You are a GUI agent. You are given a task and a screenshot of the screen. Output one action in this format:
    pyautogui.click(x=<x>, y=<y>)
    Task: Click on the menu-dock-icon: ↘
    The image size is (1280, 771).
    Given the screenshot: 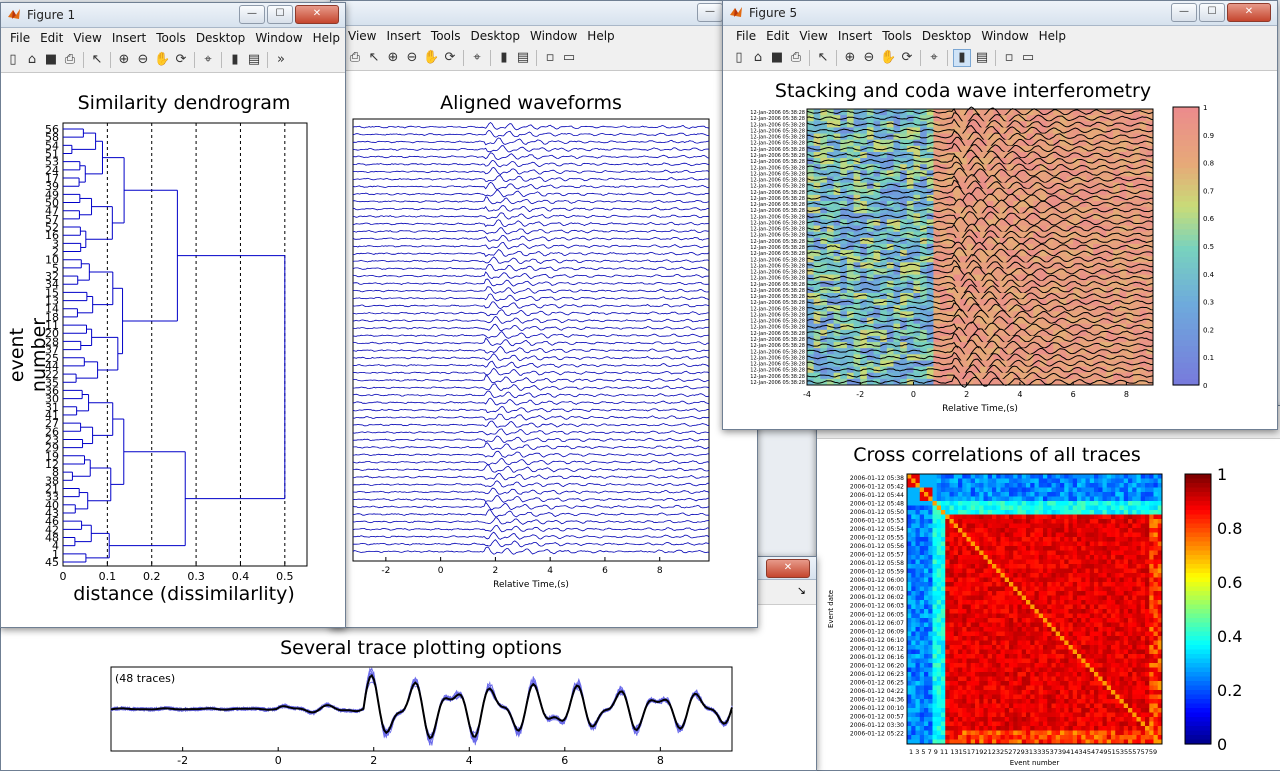 What is the action you would take?
    pyautogui.click(x=345, y=38)
    